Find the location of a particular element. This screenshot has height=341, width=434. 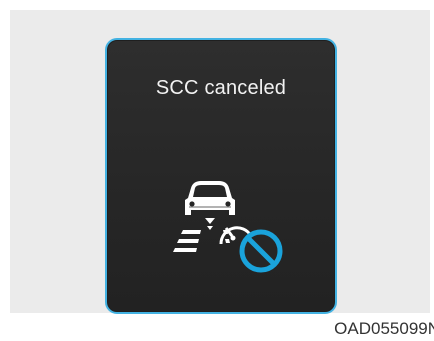

status-message: SCC canceled is located at coordinates (221, 88).